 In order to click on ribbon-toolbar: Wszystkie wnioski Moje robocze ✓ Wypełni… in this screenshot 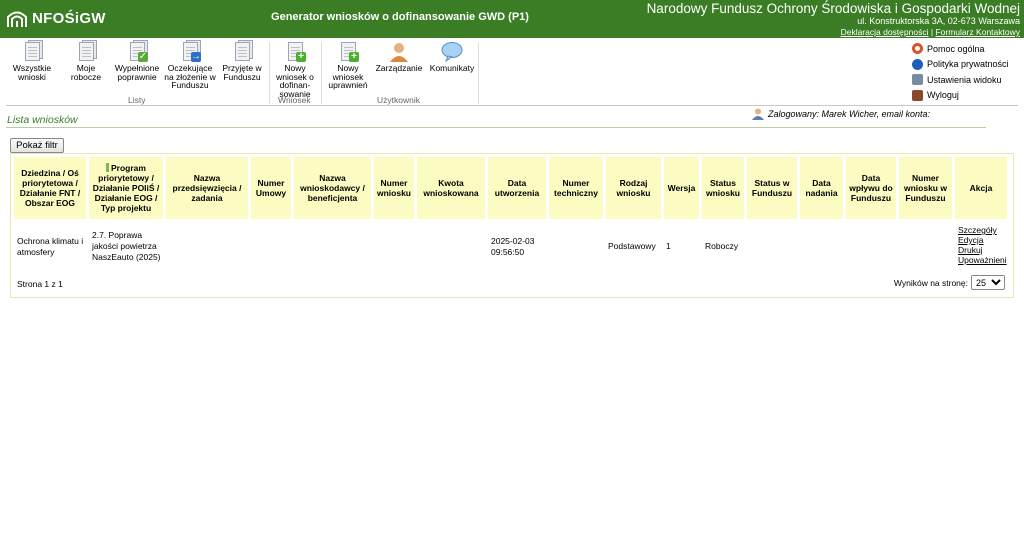, I will do `click(512, 72)`.